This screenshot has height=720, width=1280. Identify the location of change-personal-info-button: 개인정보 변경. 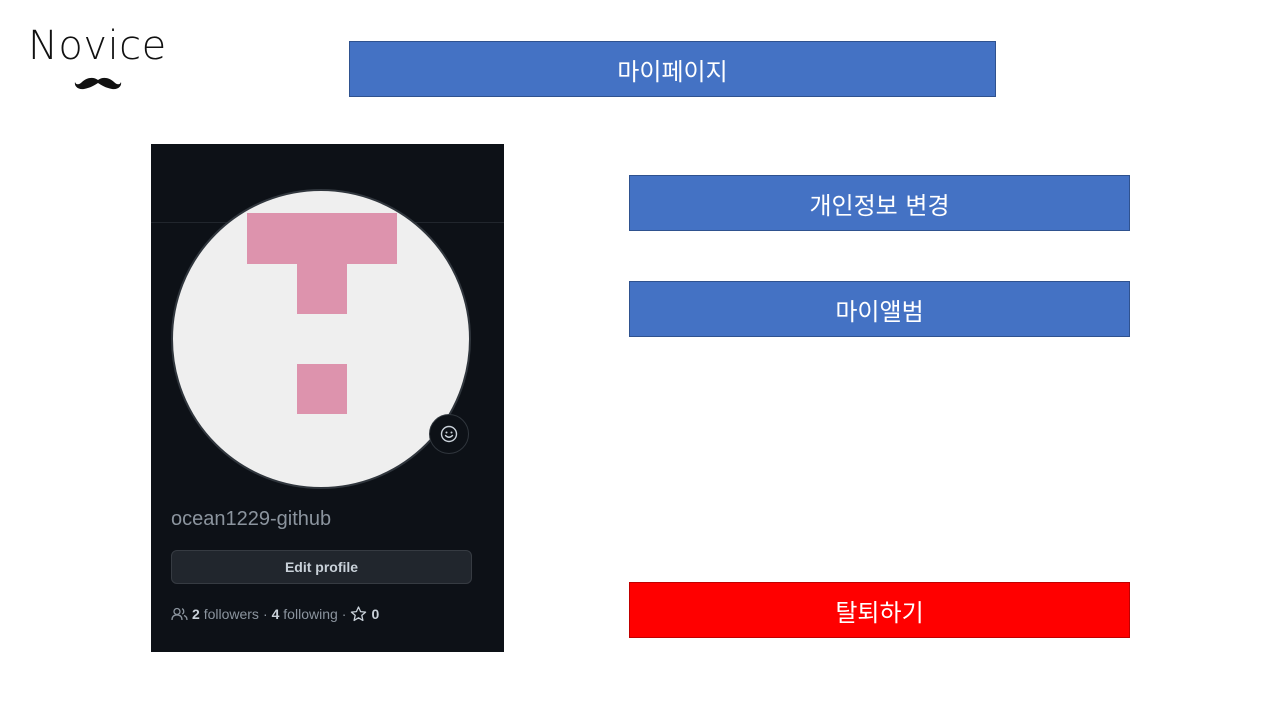
(879, 203).